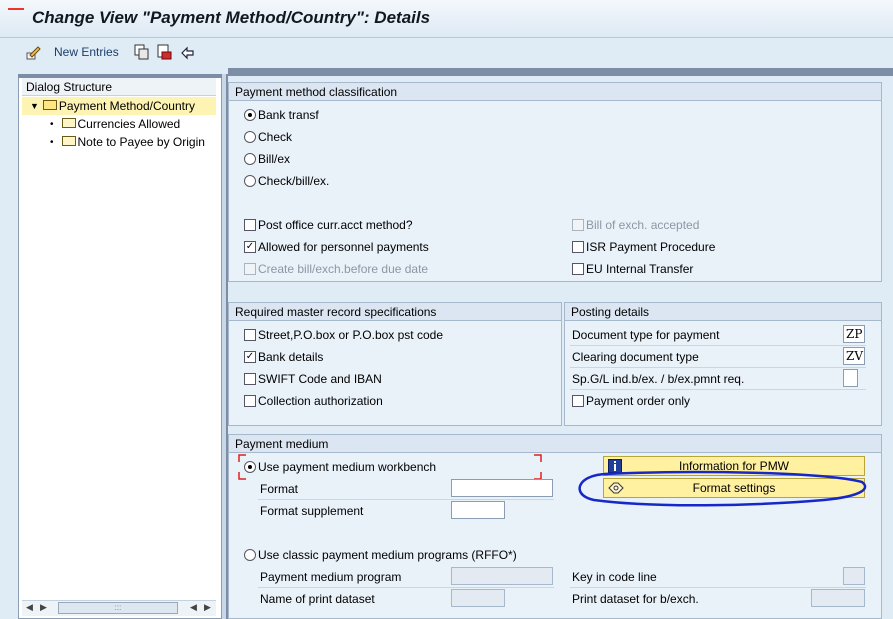  Describe the element at coordinates (291, 357) in the screenshot. I see `checkbox-label: Bank details` at that location.